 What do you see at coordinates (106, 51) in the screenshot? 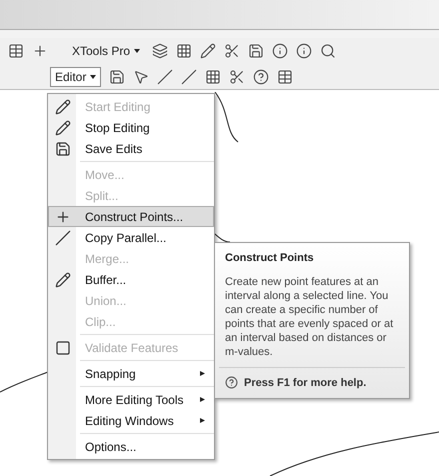
I see `xtools-dropdown: XTools Pro` at bounding box center [106, 51].